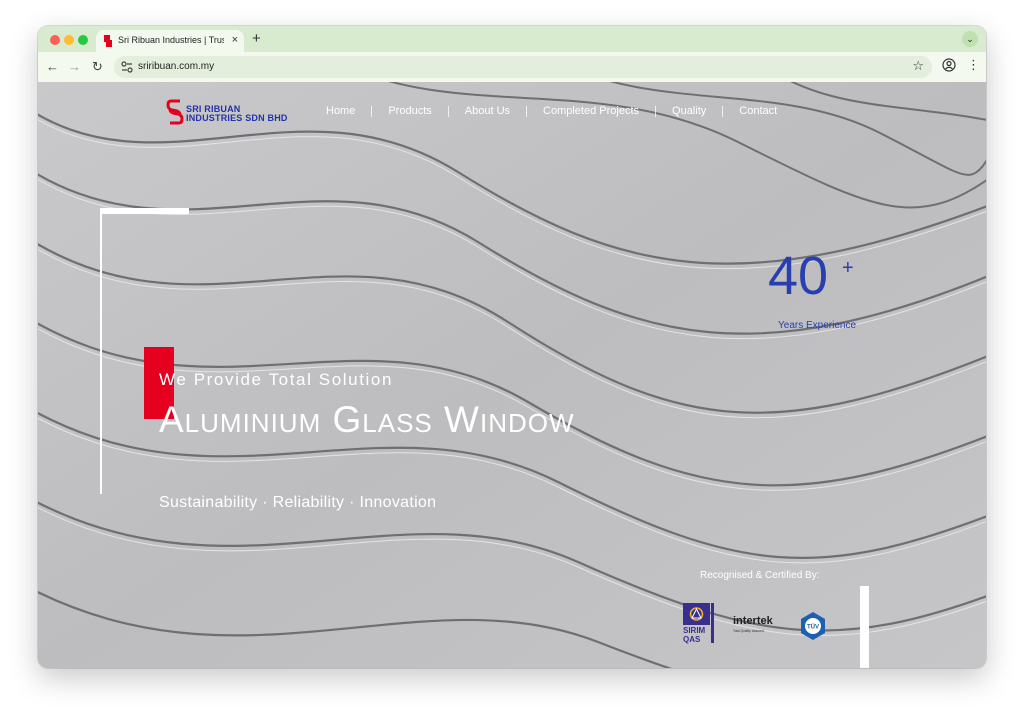  What do you see at coordinates (692, 639) in the screenshot?
I see `qas-logo-text: QAS` at bounding box center [692, 639].